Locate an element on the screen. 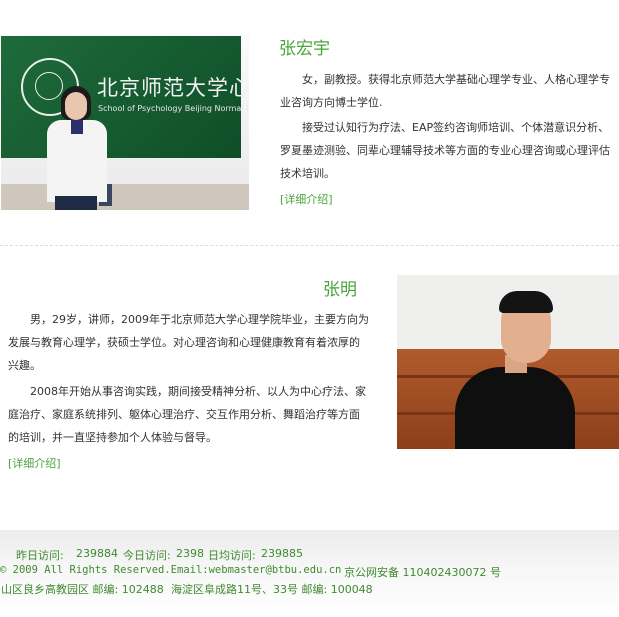 The height and width of the screenshot is (617, 619). profile-bio-paragraph: 女，副教授。获得北京师范大学基础心理学专业、人格心理学专业咨询方向博士学位. is located at coordinates (445, 91).